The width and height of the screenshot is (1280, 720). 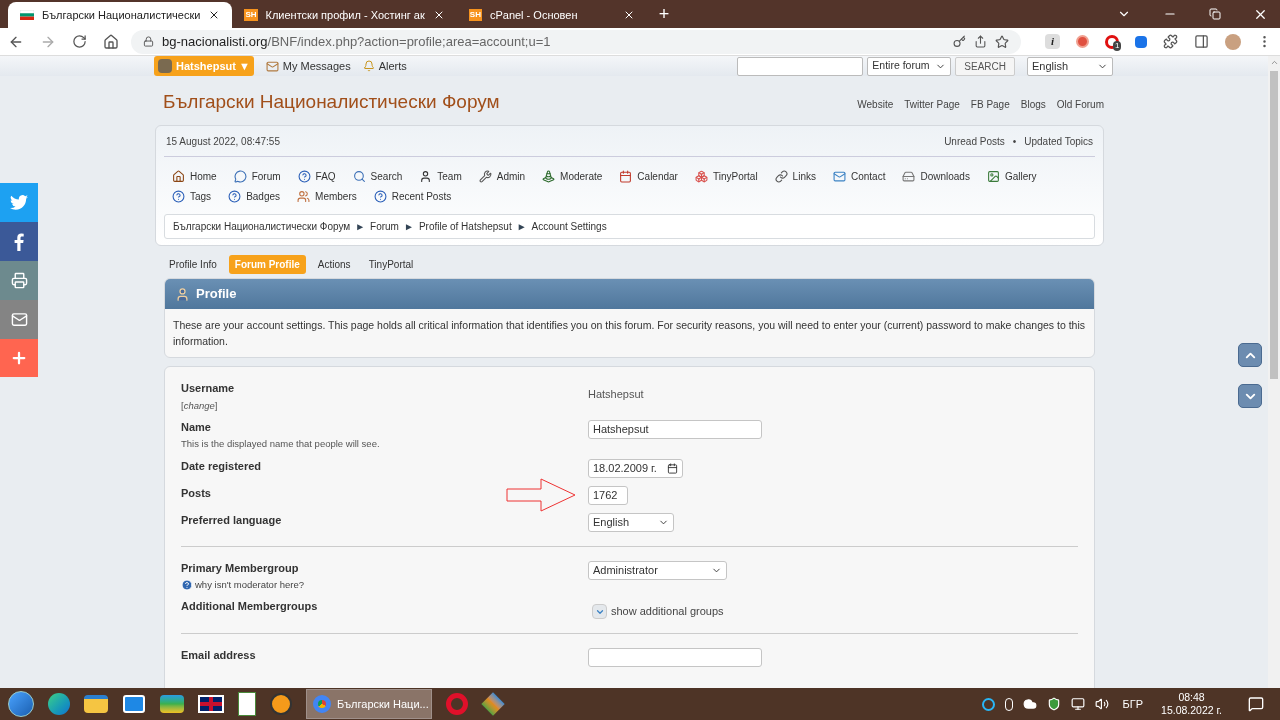 I want to click on tray-icon, so click(x=988, y=704).